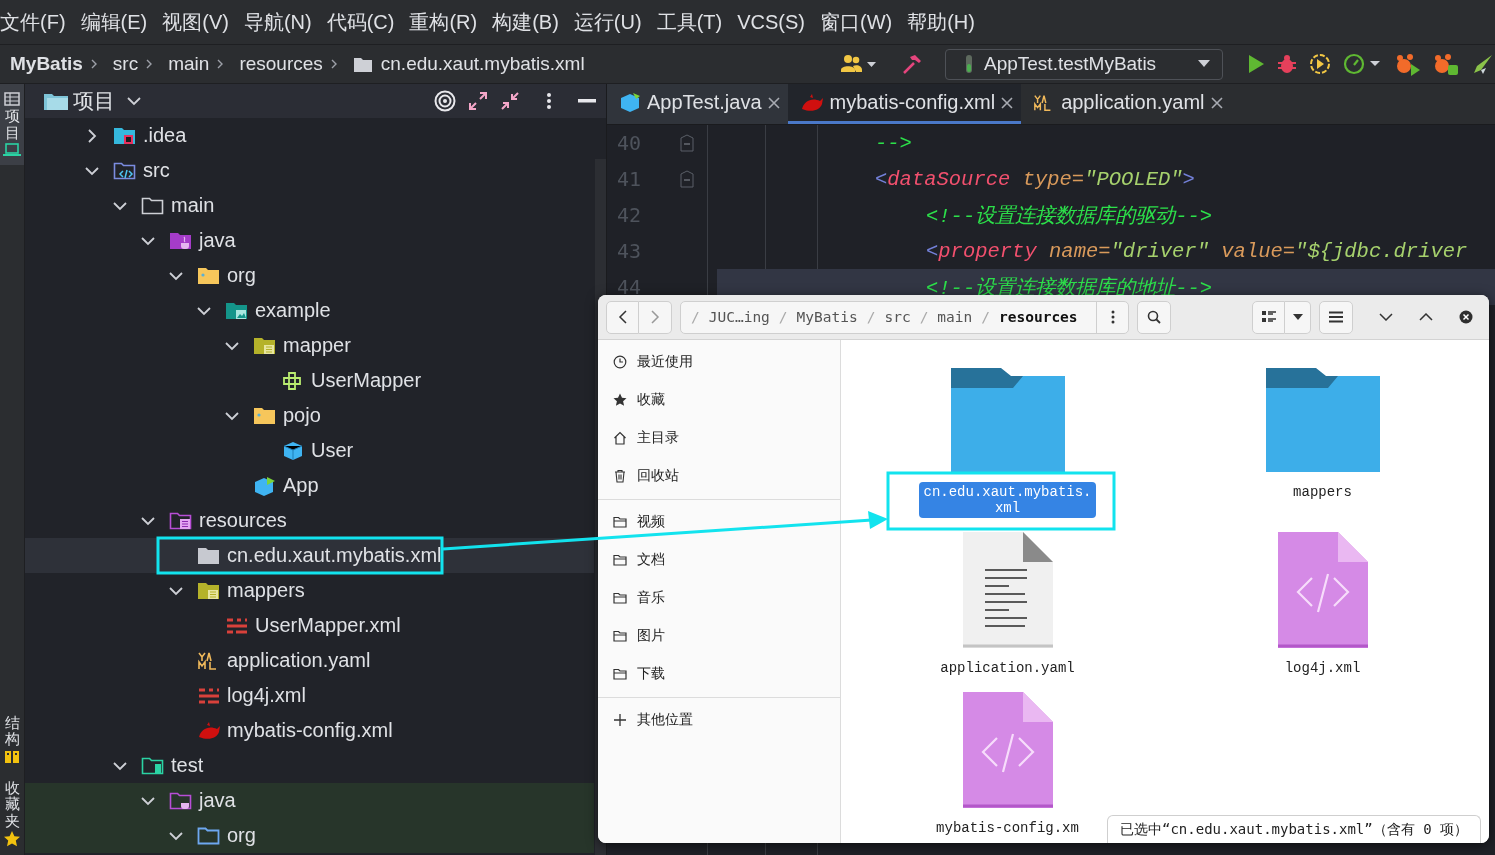 This screenshot has width=1495, height=855. What do you see at coordinates (827, 317) in the screenshot?
I see `path-segment: MyBatis` at bounding box center [827, 317].